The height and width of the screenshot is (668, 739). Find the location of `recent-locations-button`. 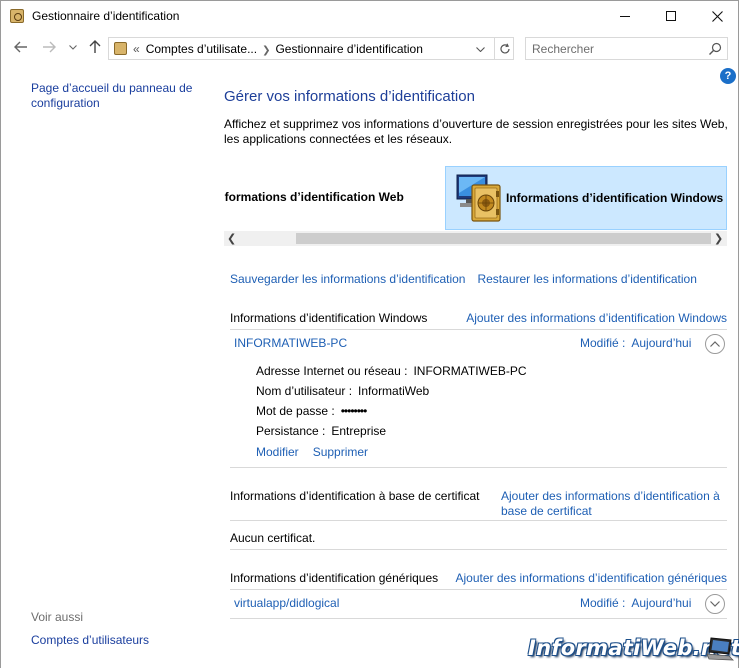

recent-locations-button is located at coordinates (73, 47).